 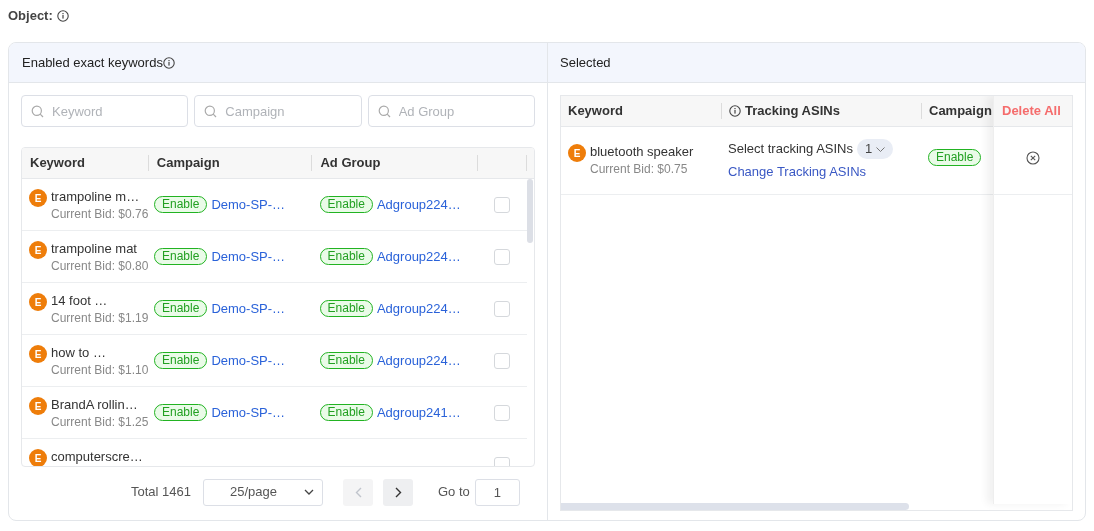 I want to click on search-field: Ad Group, so click(x=451, y=111).